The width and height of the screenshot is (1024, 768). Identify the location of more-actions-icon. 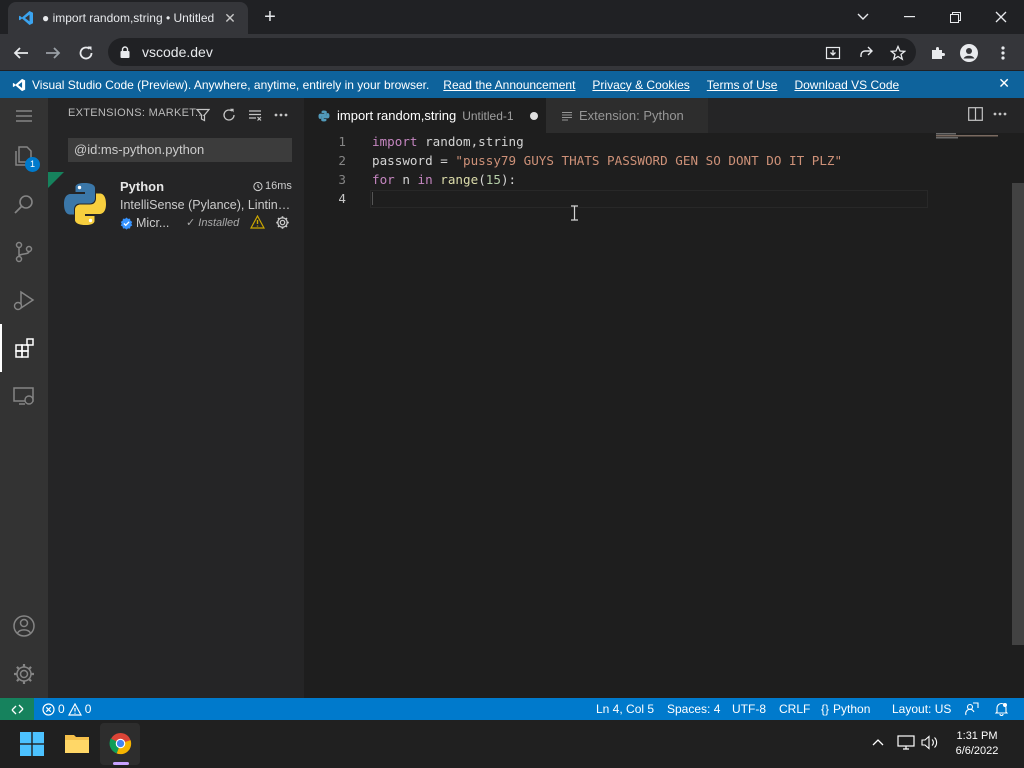
(281, 115).